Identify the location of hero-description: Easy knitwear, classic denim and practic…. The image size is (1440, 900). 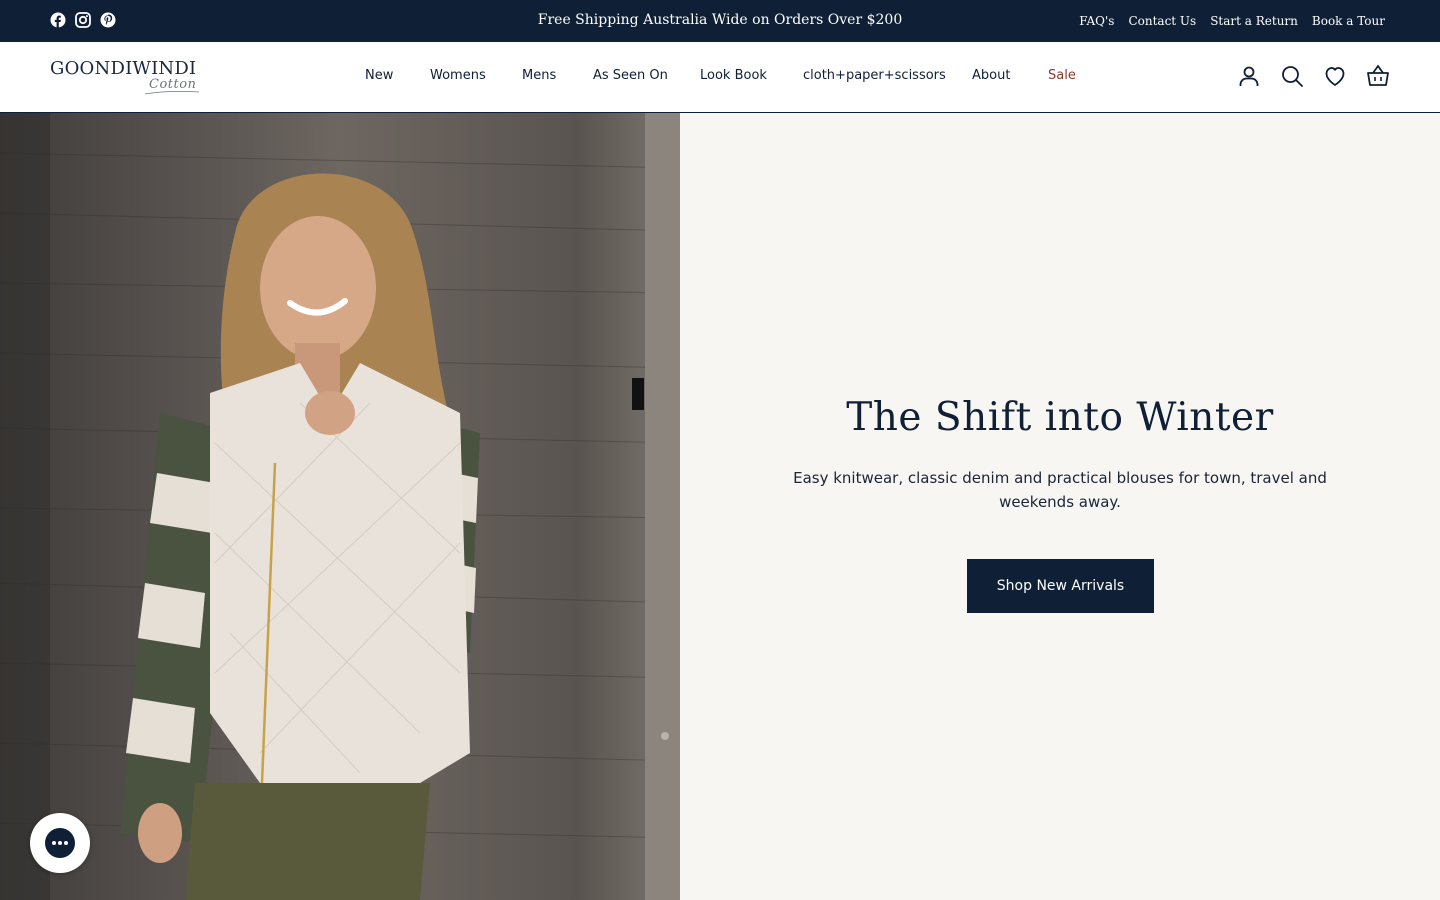
(1060, 490).